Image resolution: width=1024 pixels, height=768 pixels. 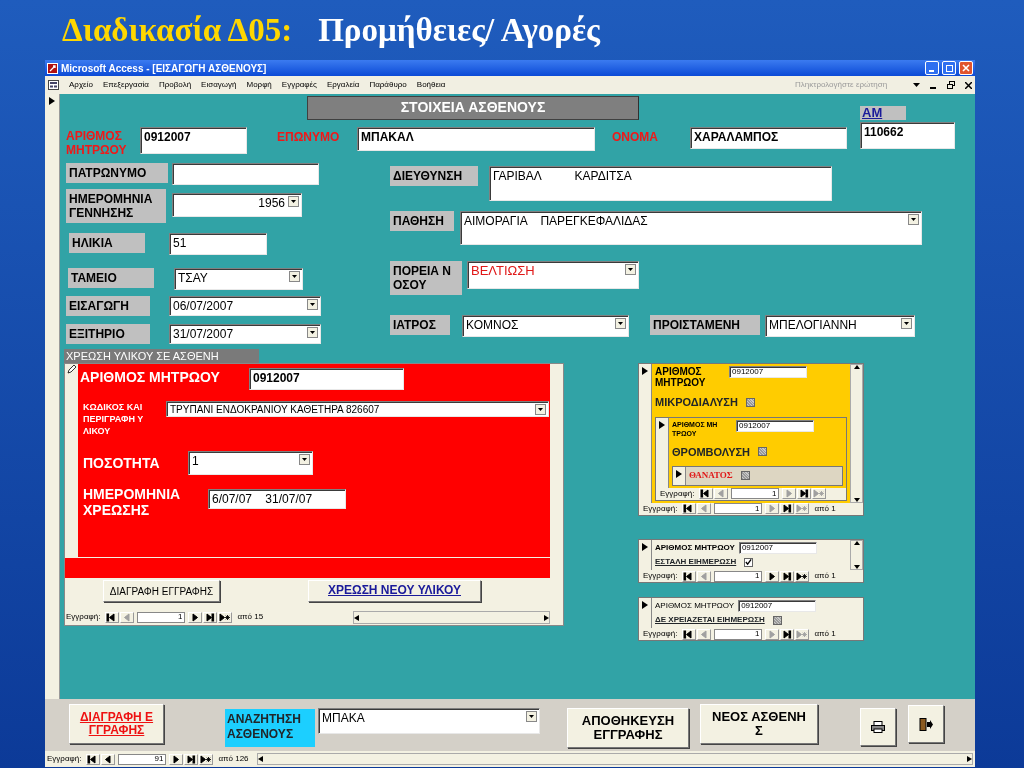 I want to click on restore-icon, so click(x=951, y=85).